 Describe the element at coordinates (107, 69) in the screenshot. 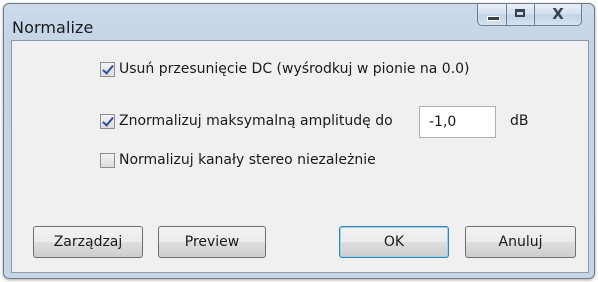

I see `remove-dc-checkbox` at that location.